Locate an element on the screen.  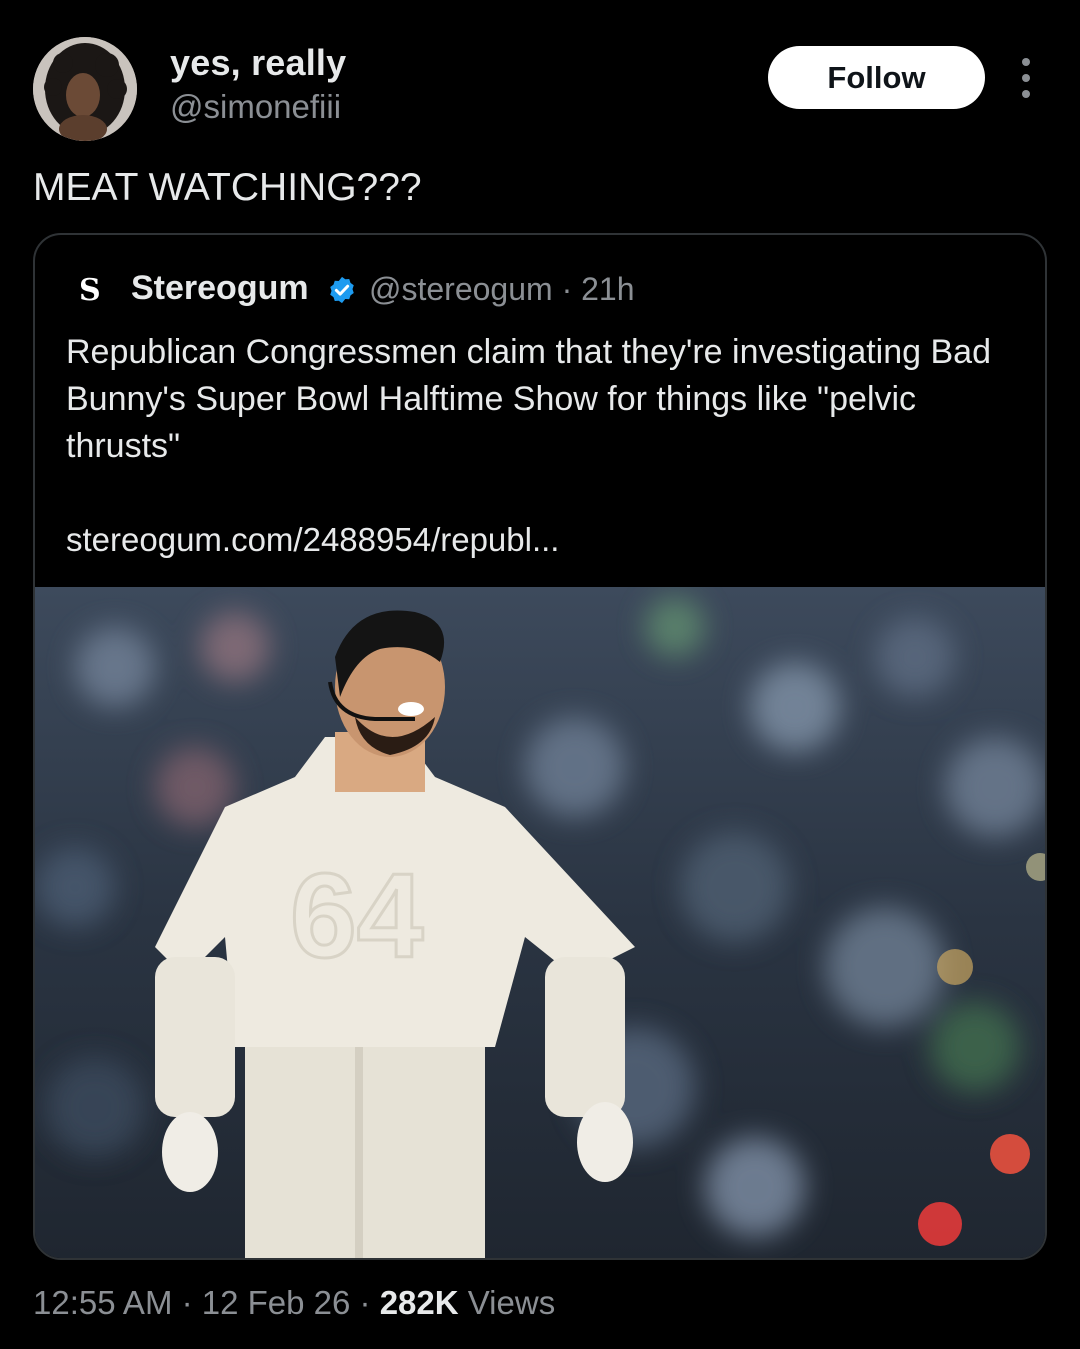
avatar-photo is located at coordinates (85, 89).